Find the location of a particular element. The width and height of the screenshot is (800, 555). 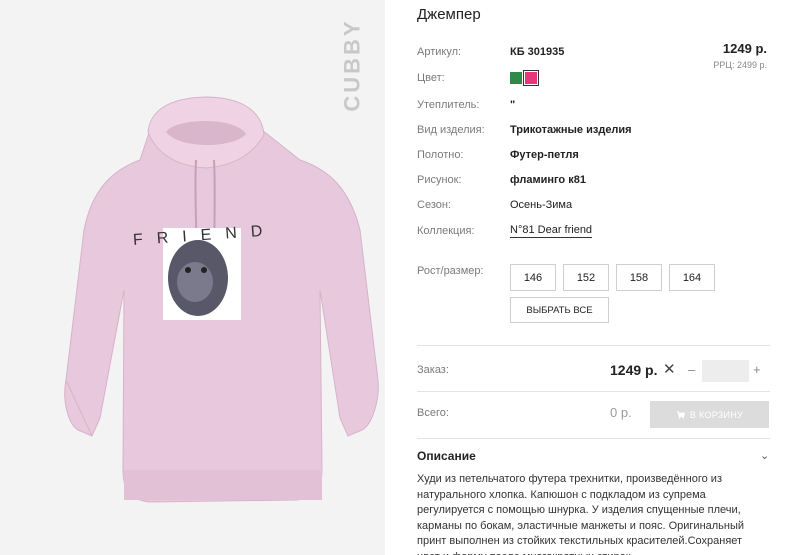

attr-row-collection: Коллекция: N°81 Dear friend is located at coordinates (505, 231).